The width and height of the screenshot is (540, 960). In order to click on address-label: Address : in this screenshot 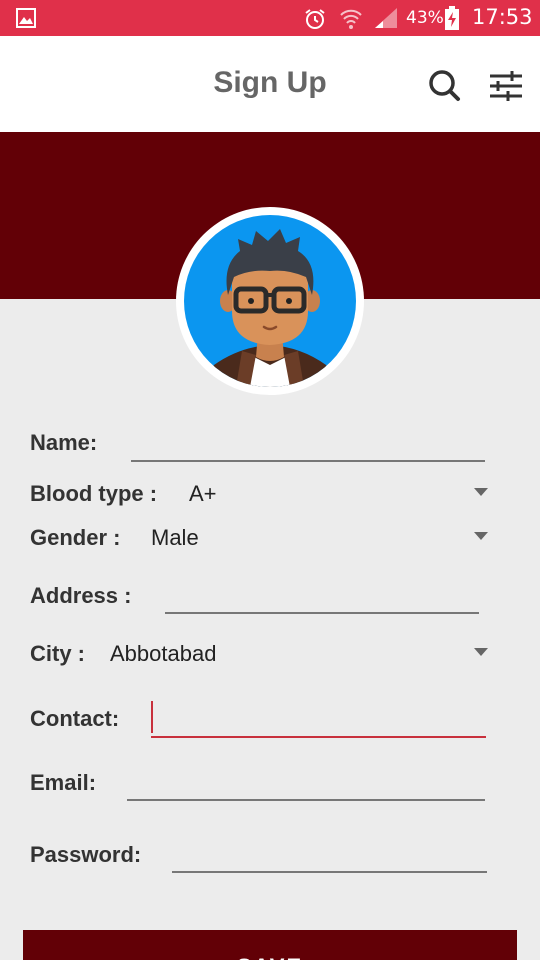, I will do `click(81, 595)`.